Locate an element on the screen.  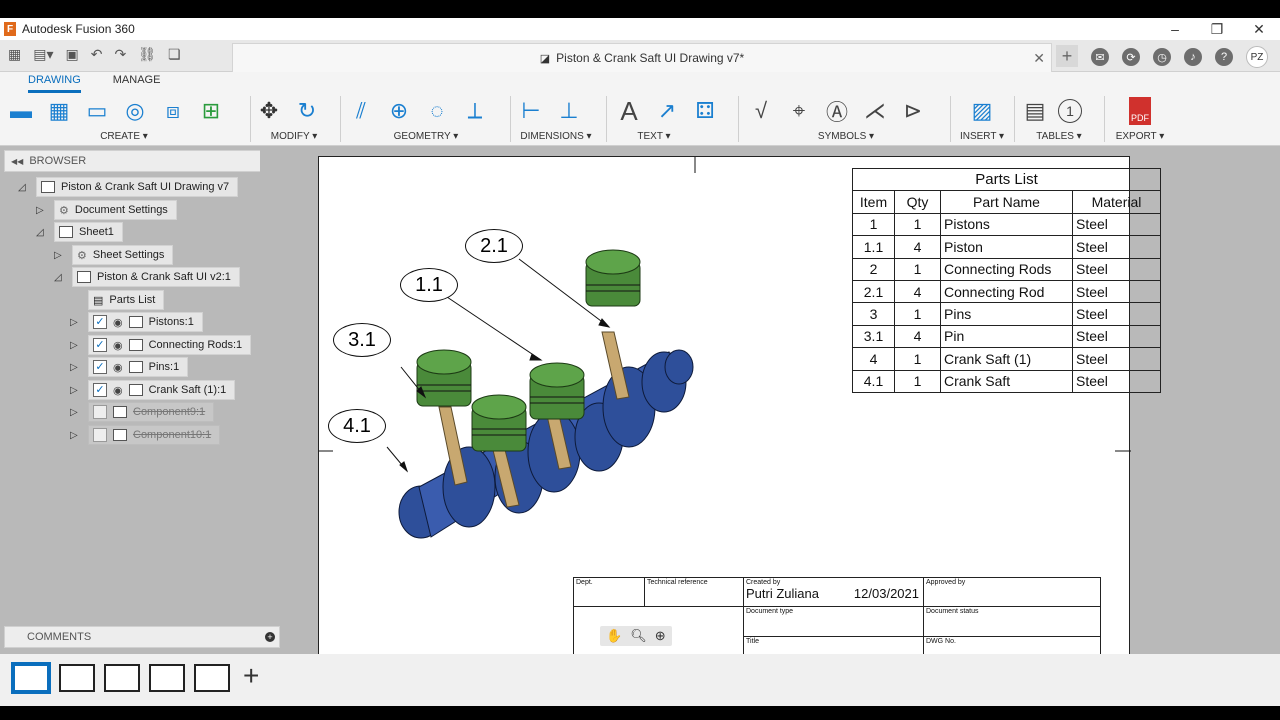
center-mark-icon: ⊕ is located at coordinates (399, 111).